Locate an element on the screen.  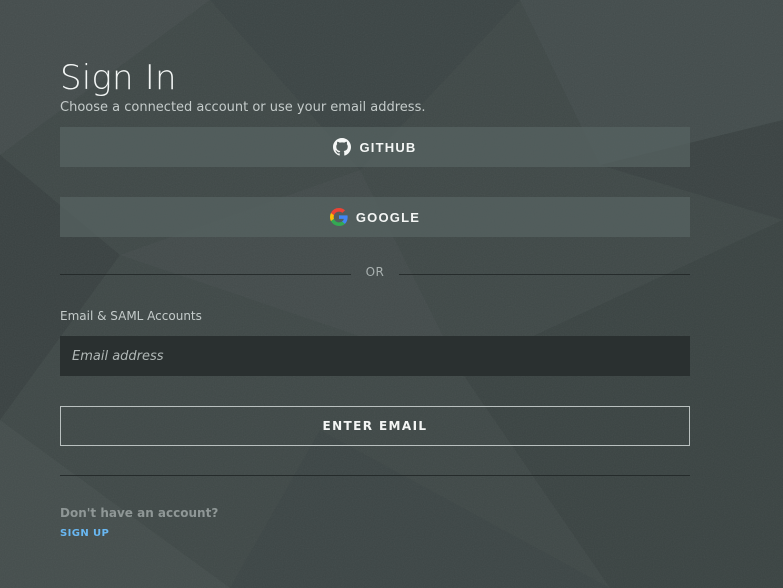
google-sign-in-button: GOOGLE is located at coordinates (375, 217).